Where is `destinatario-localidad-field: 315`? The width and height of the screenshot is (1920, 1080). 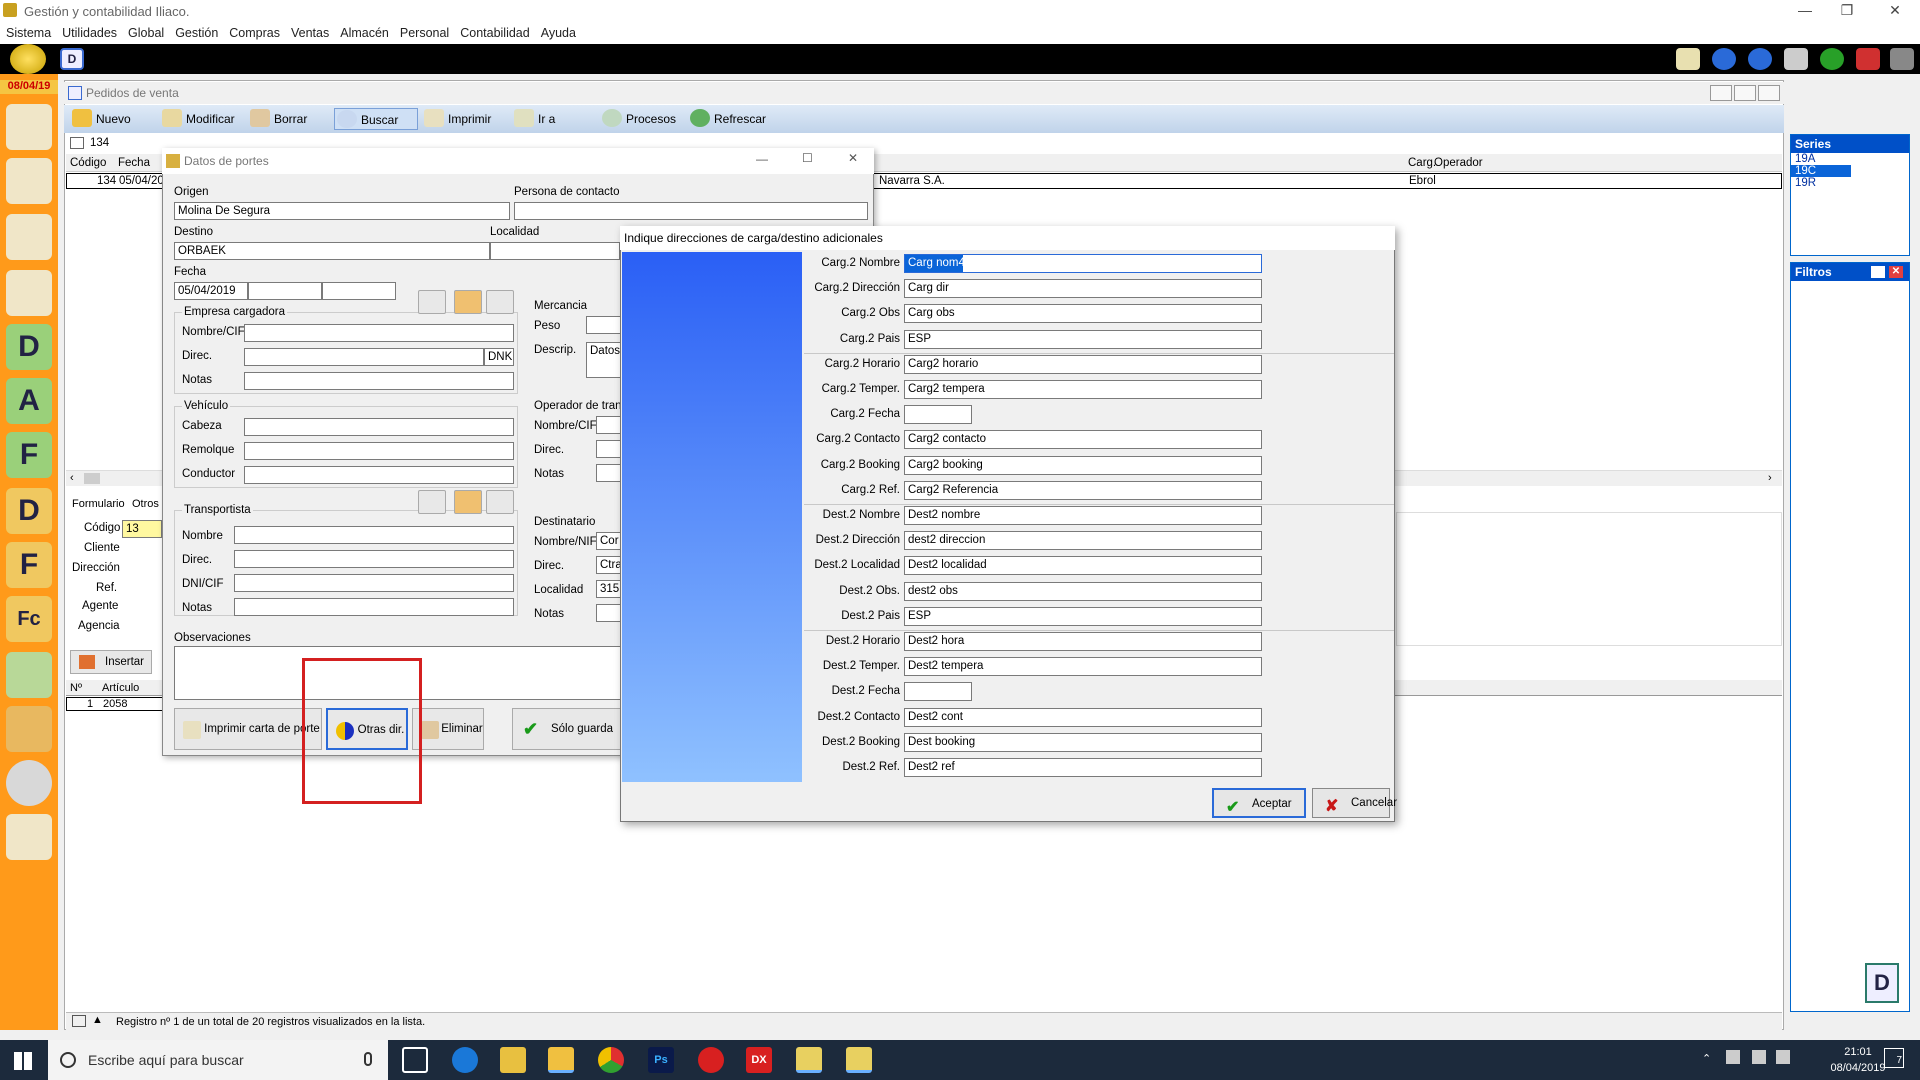 destinatario-localidad-field: 315 is located at coordinates (609, 589).